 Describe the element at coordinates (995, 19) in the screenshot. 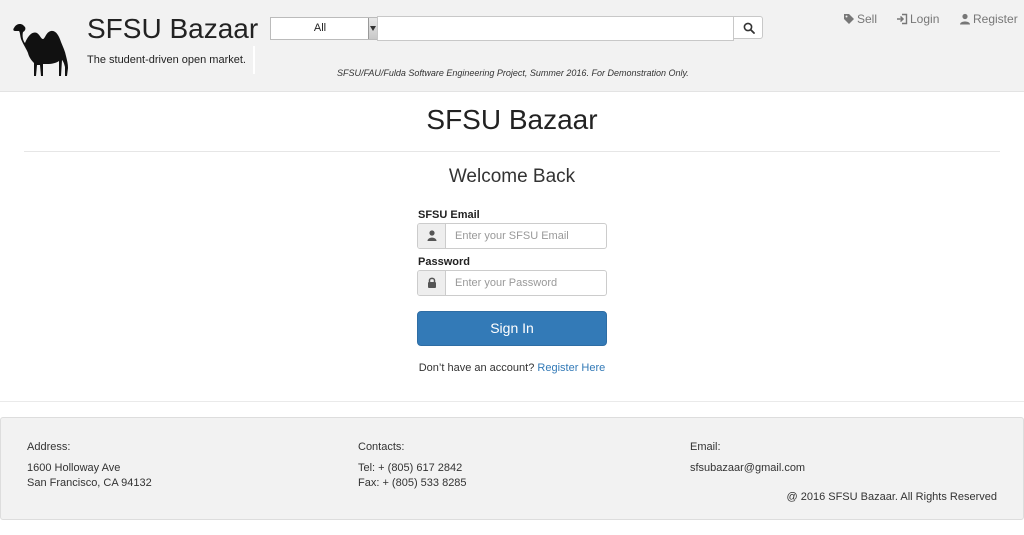

I see `nav-register-label: Register` at that location.